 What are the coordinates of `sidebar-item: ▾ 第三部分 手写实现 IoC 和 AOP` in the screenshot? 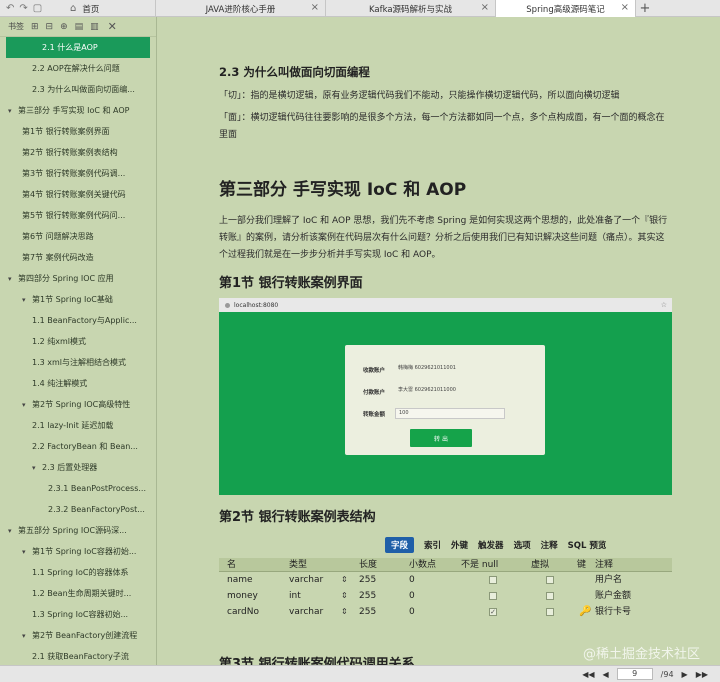 It's located at (78, 110).